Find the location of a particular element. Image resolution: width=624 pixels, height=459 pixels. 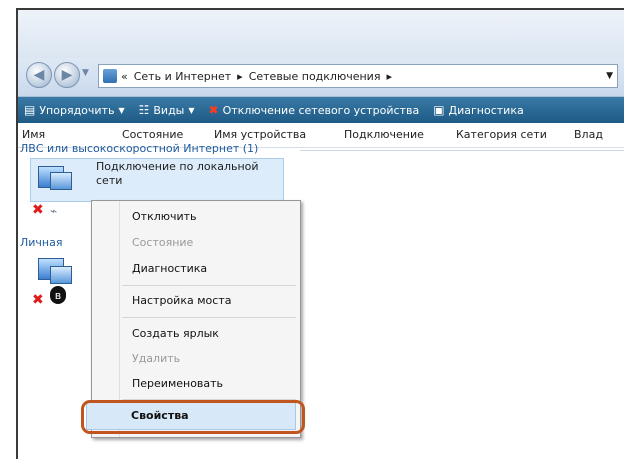

column-header-owner: Влад is located at coordinates (588, 134).